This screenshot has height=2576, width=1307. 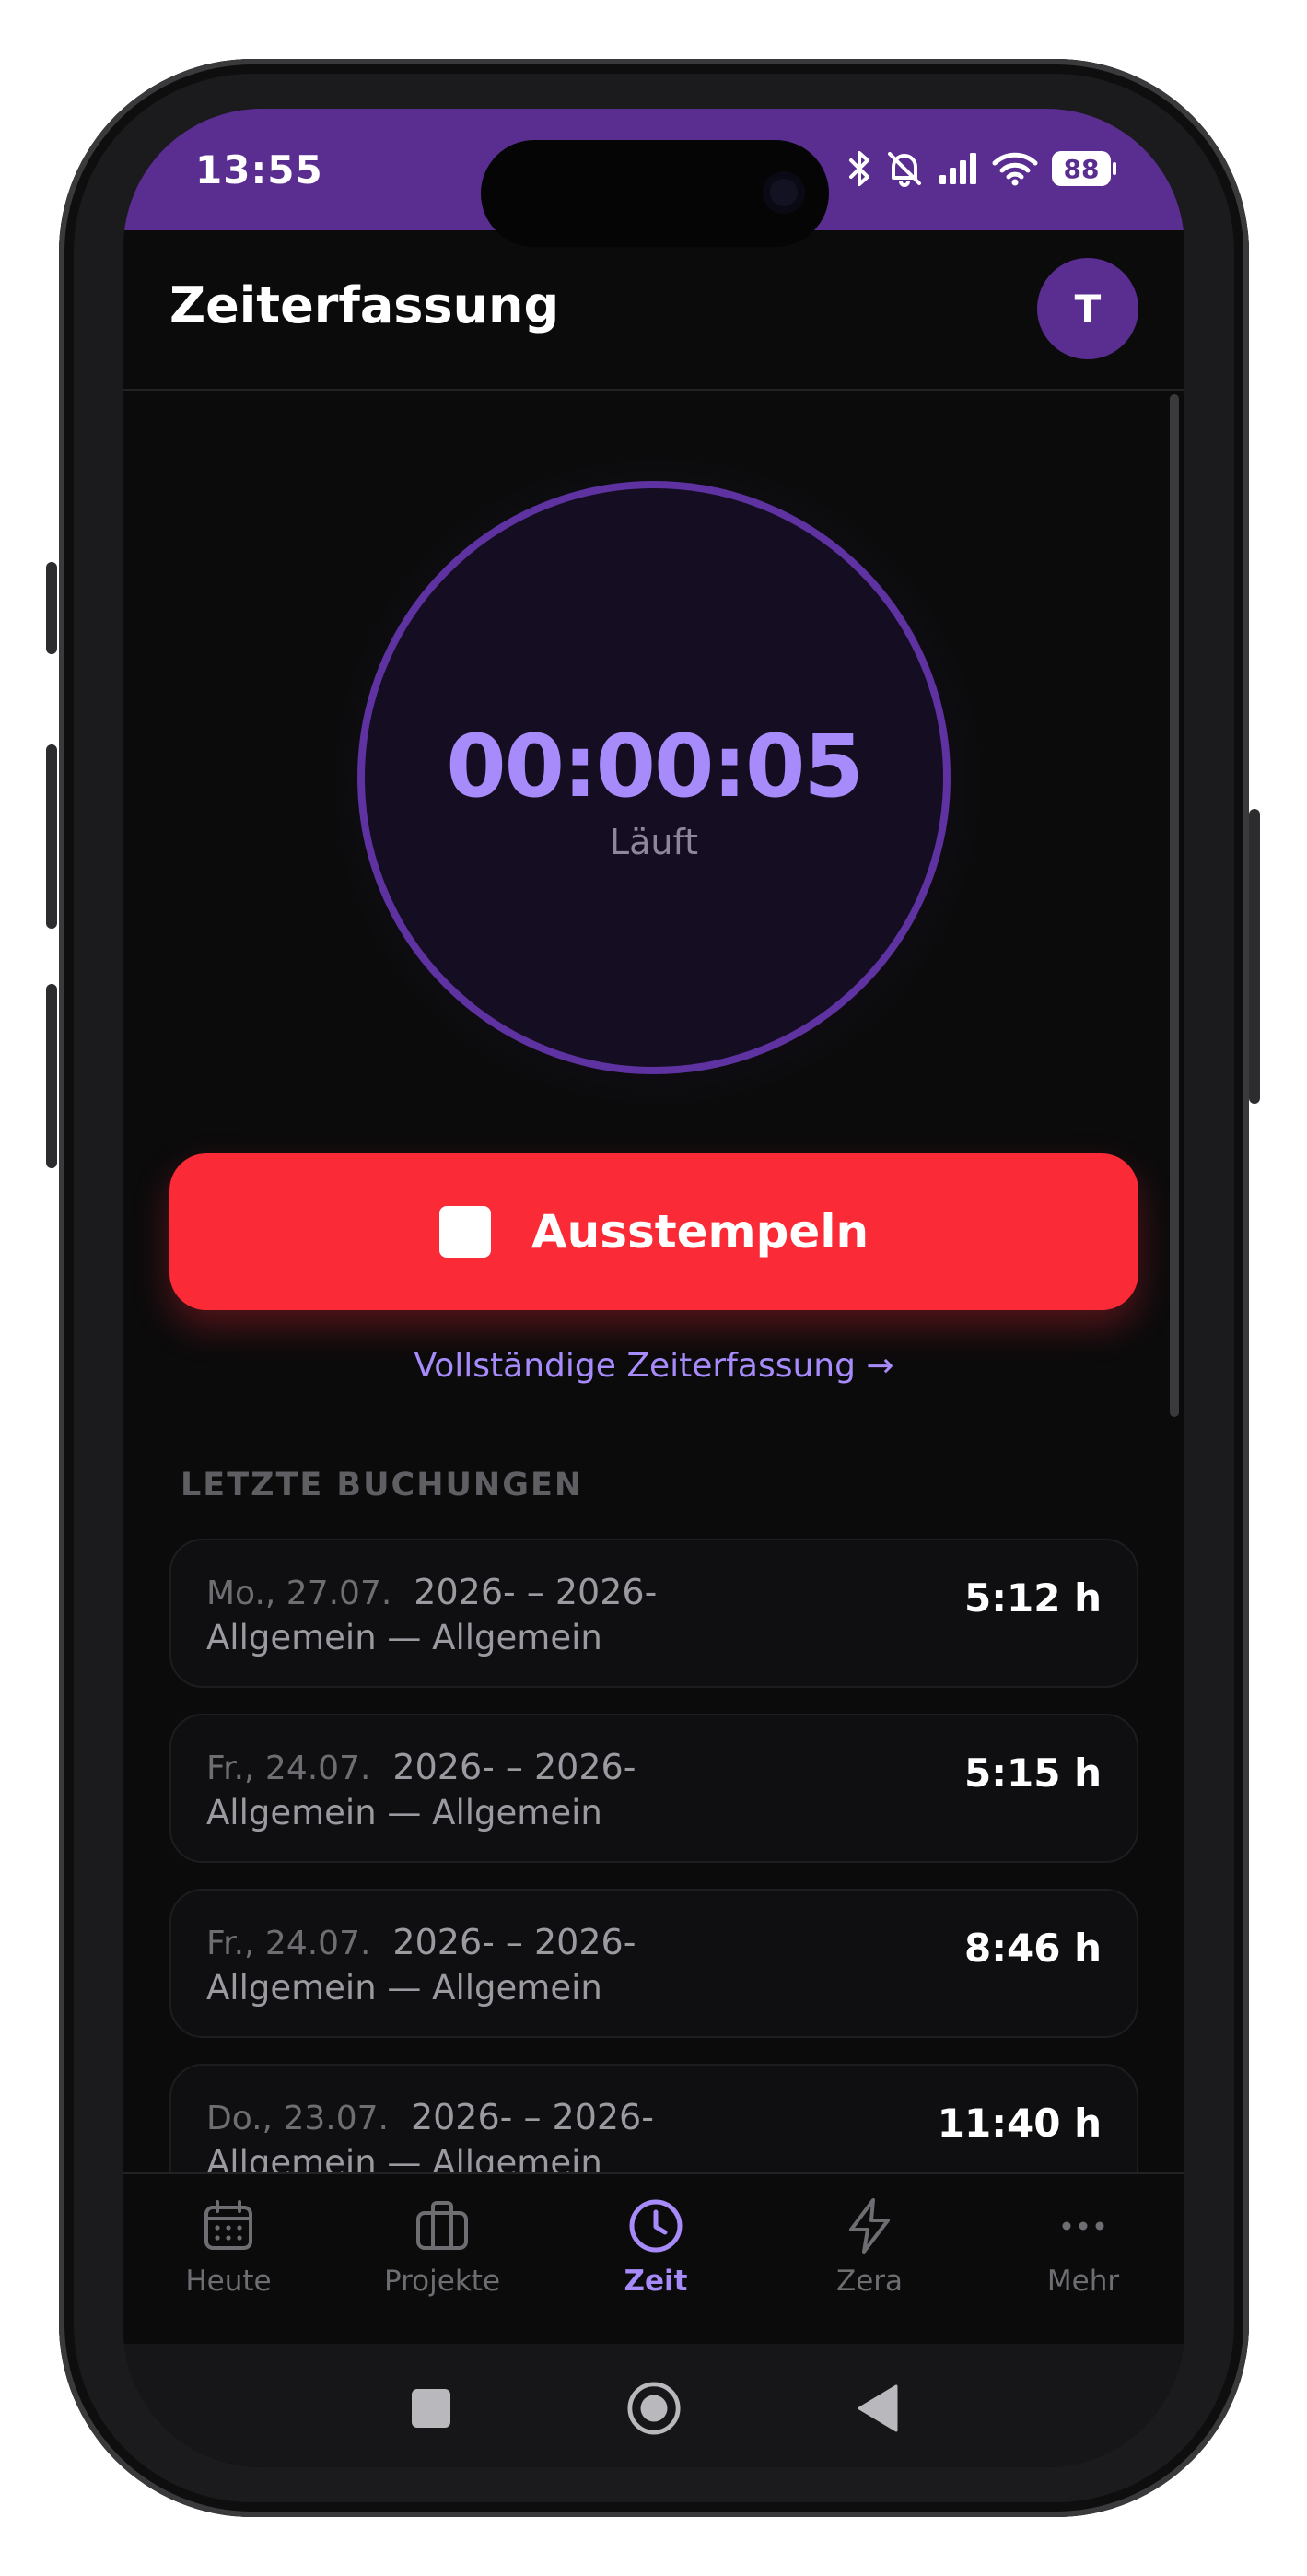 I want to click on booking-duration: 8:46 h, so click(x=1033, y=1949).